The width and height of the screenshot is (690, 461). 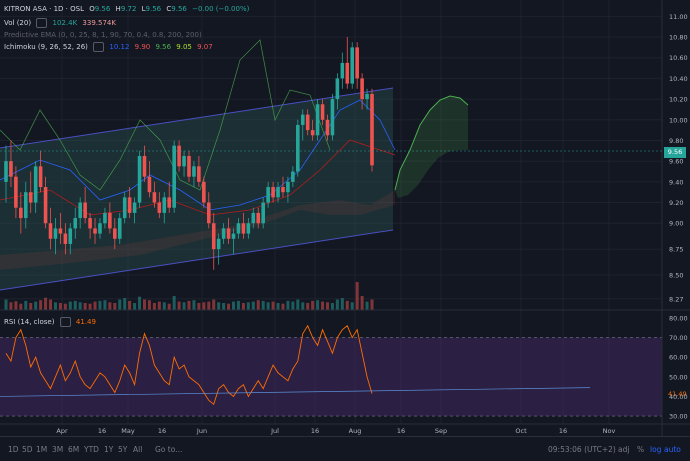 What do you see at coordinates (655, 449) in the screenshot?
I see `log-toggle: log` at bounding box center [655, 449].